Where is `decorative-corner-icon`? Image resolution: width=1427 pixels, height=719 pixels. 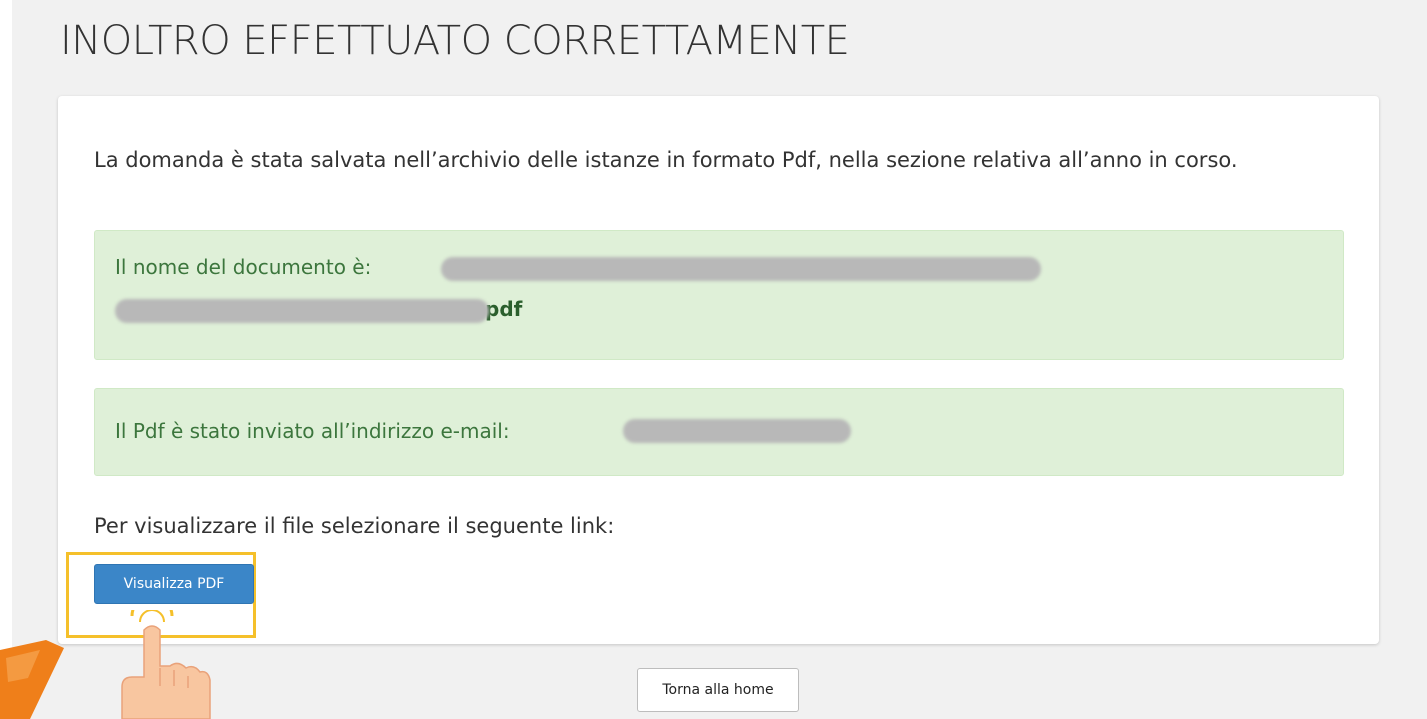 decorative-corner-icon is located at coordinates (32, 679).